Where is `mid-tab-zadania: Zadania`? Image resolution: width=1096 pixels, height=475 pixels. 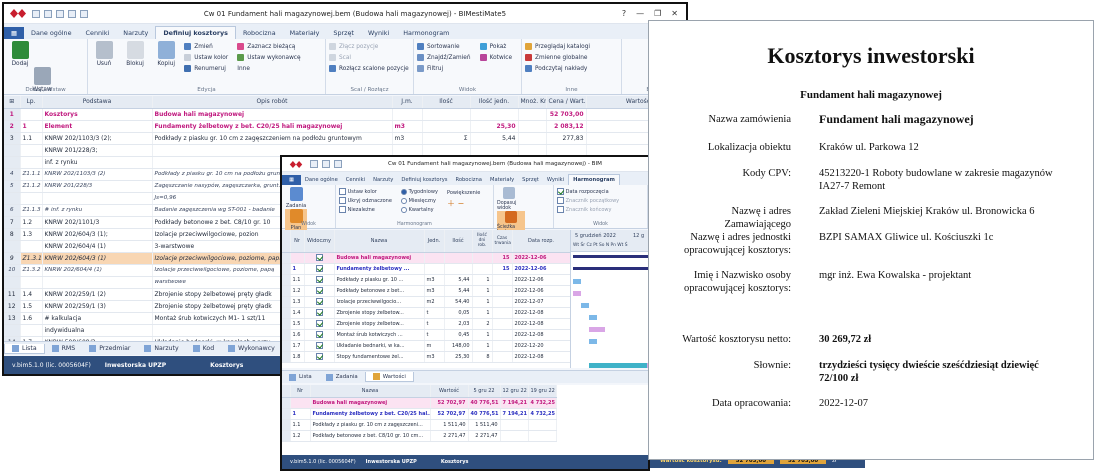 mid-tab-zadania: Zadania is located at coordinates (342, 377).